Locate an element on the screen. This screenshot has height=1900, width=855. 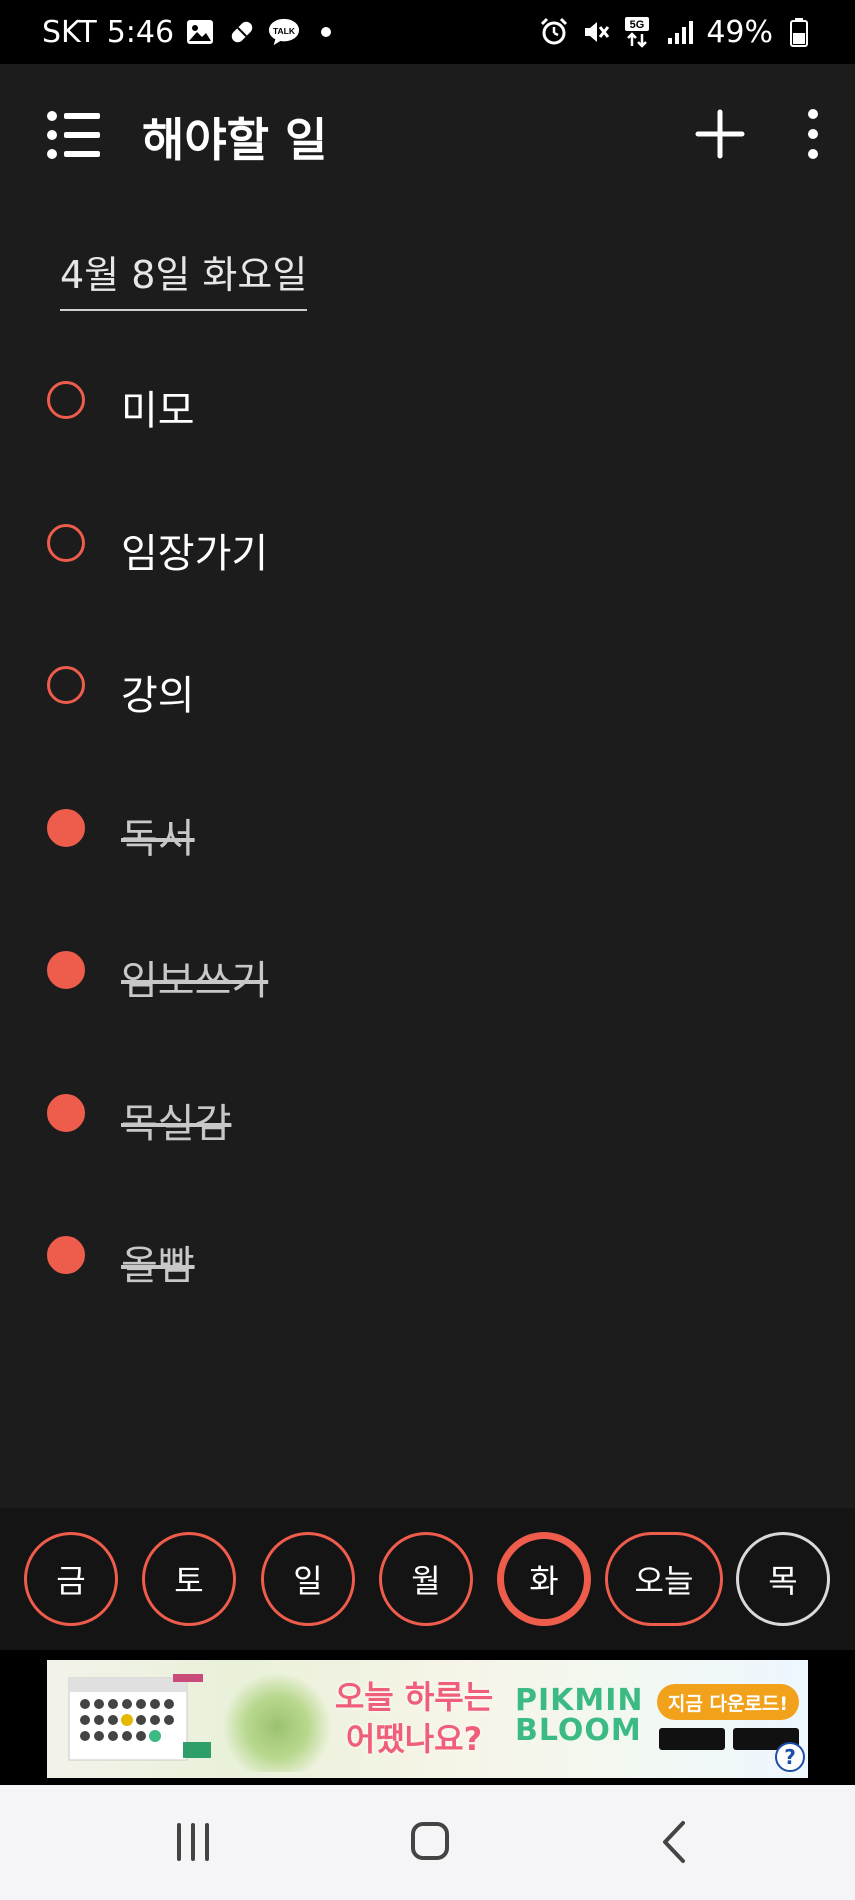
status-left: SKT 5:46 TALK is located at coordinates (192, 32).